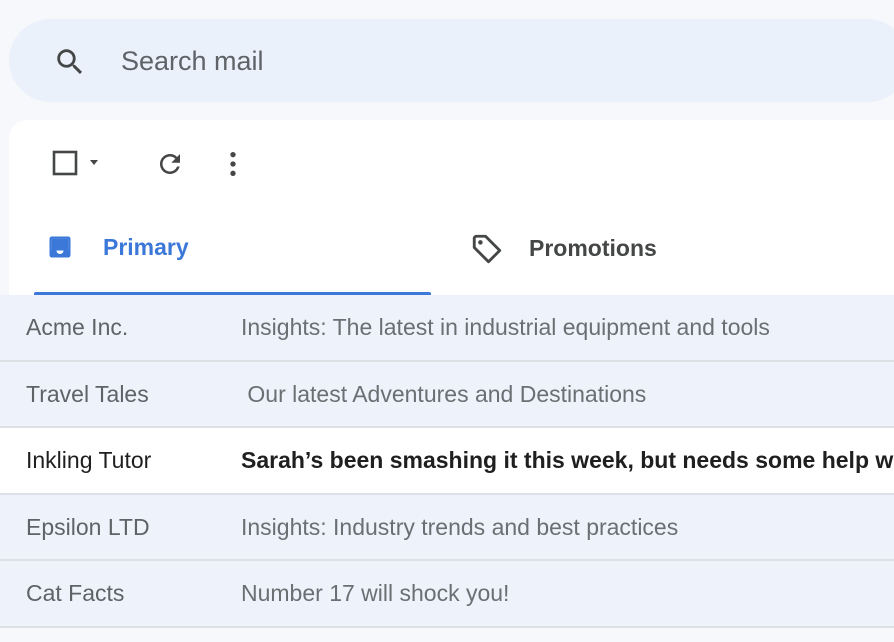  Describe the element at coordinates (77, 327) in the screenshot. I see `email-sender: Acme Inc.` at that location.